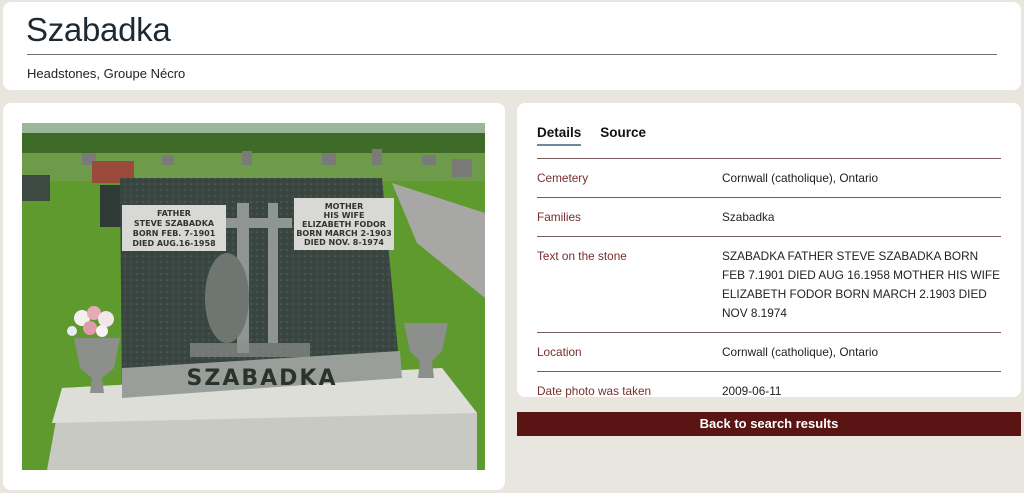 The height and width of the screenshot is (493, 1024). Describe the element at coordinates (594, 391) in the screenshot. I see `detail-label: Date photo was taken` at that location.